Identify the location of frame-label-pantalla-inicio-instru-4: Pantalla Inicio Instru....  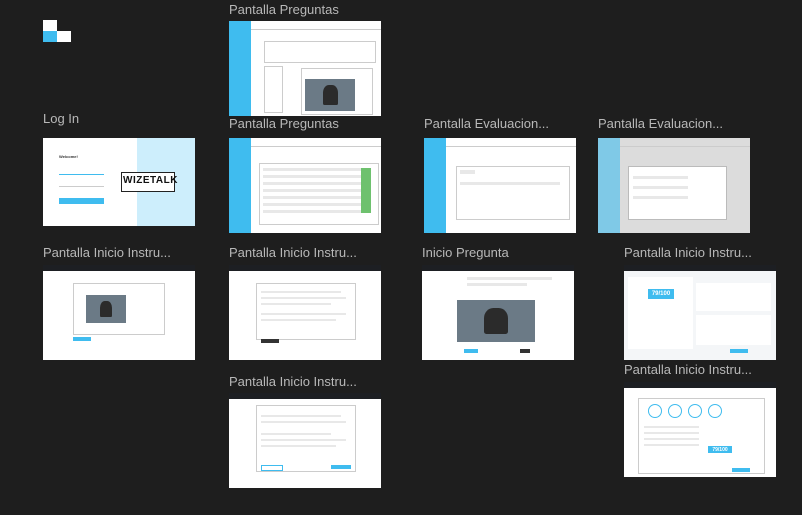
(304, 382).